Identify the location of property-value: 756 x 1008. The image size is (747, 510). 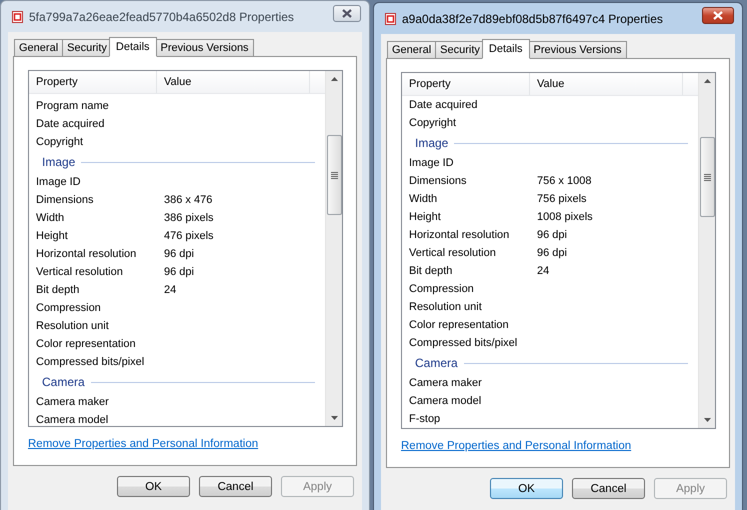
(564, 181).